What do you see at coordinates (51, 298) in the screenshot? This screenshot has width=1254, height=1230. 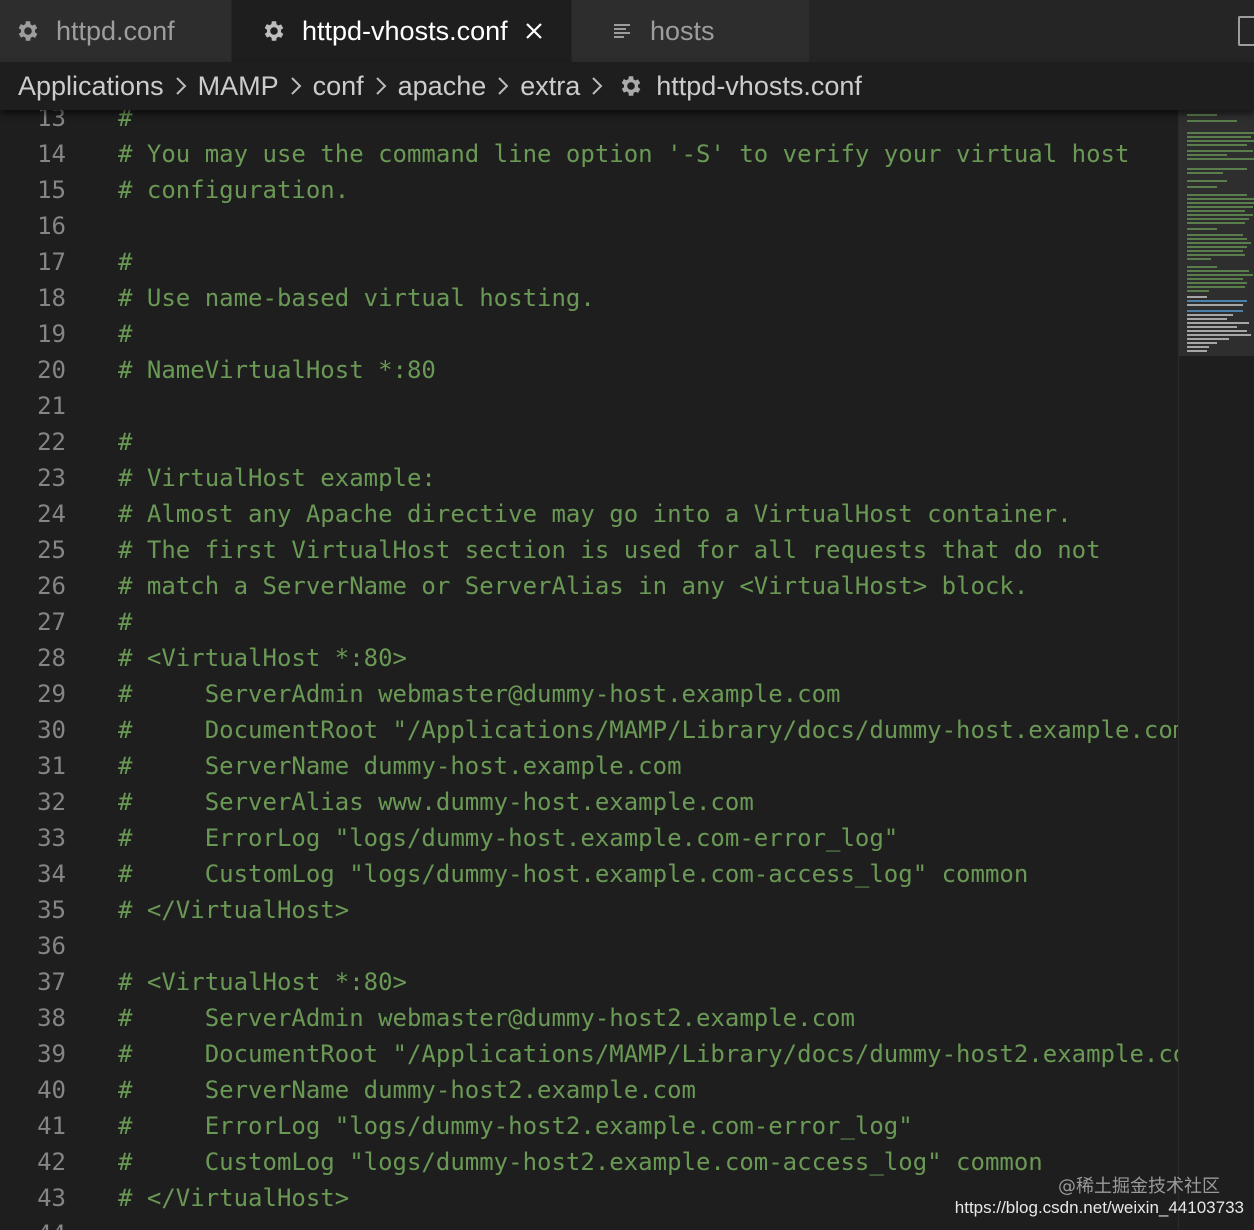 I see `line-number: 18` at bounding box center [51, 298].